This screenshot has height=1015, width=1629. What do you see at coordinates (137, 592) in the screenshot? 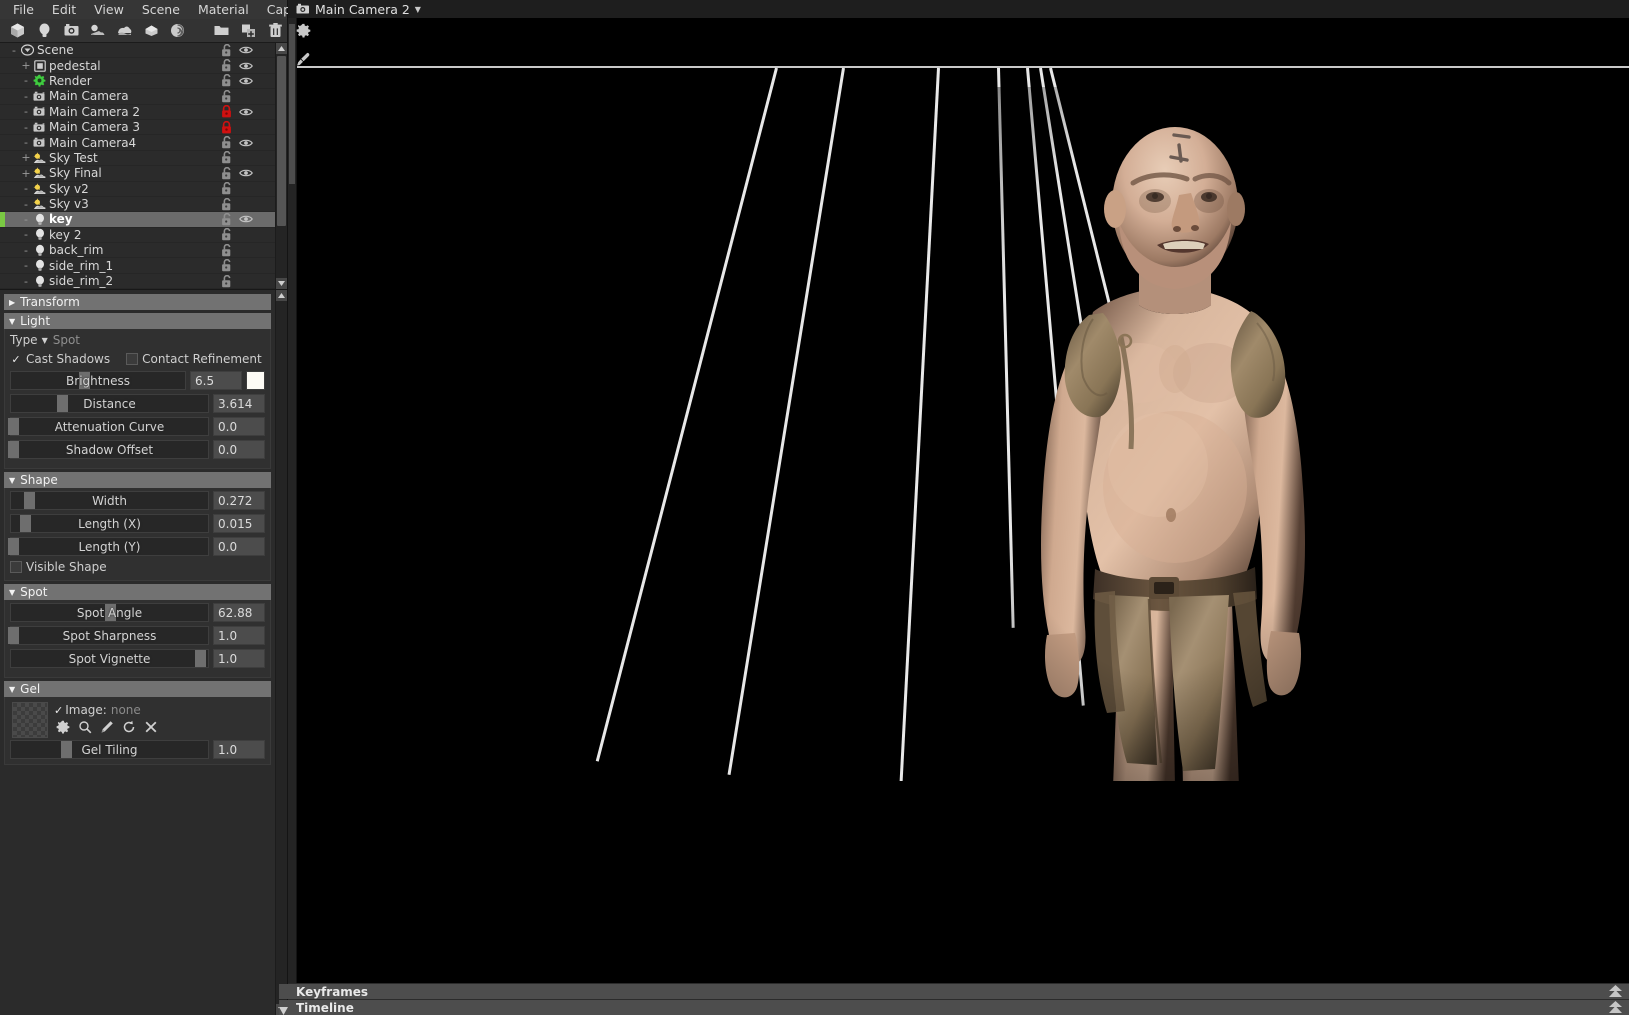
I see `spot-header: ▼ Spot` at bounding box center [137, 592].